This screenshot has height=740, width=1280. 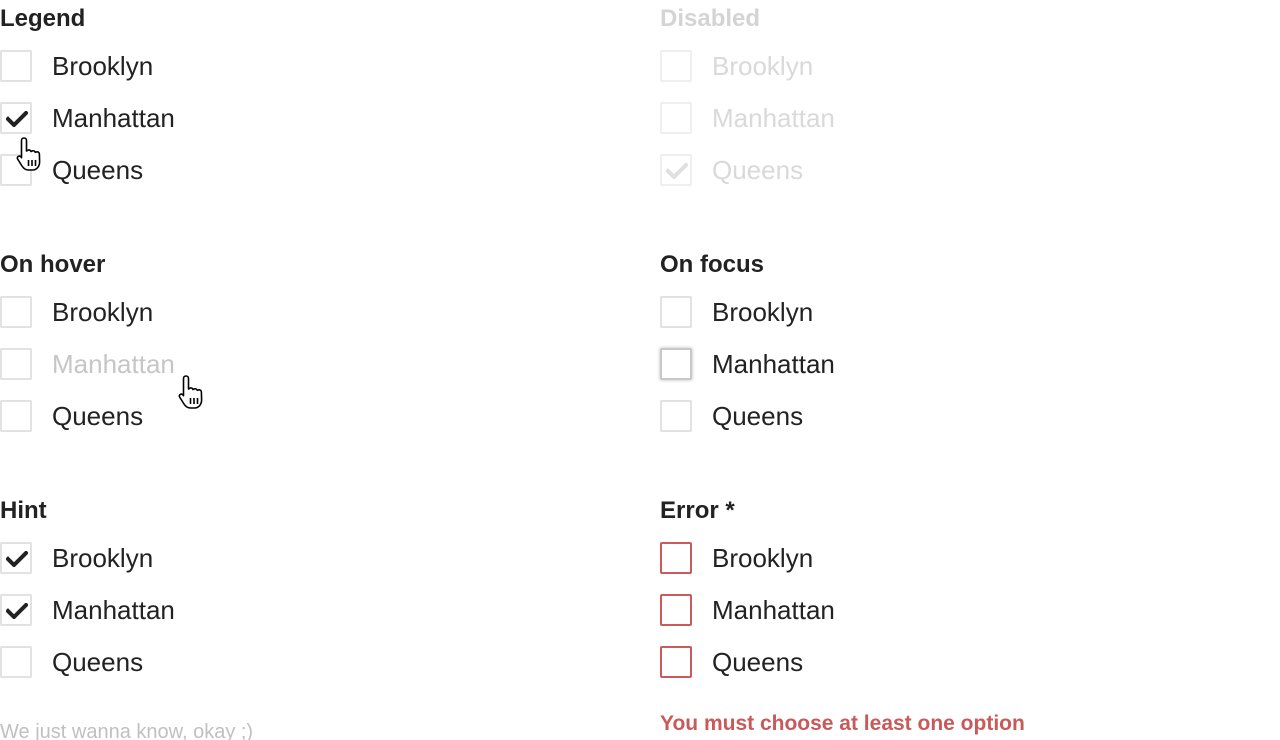 What do you see at coordinates (712, 264) in the screenshot?
I see `group-title: On focus` at bounding box center [712, 264].